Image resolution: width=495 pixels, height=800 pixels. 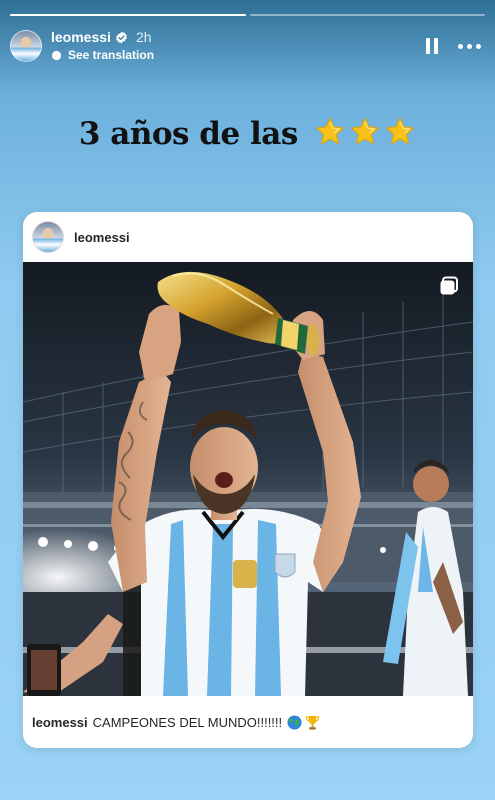 What do you see at coordinates (245, 46) in the screenshot?
I see `story-header: leomessi 2h See translation` at bounding box center [245, 46].